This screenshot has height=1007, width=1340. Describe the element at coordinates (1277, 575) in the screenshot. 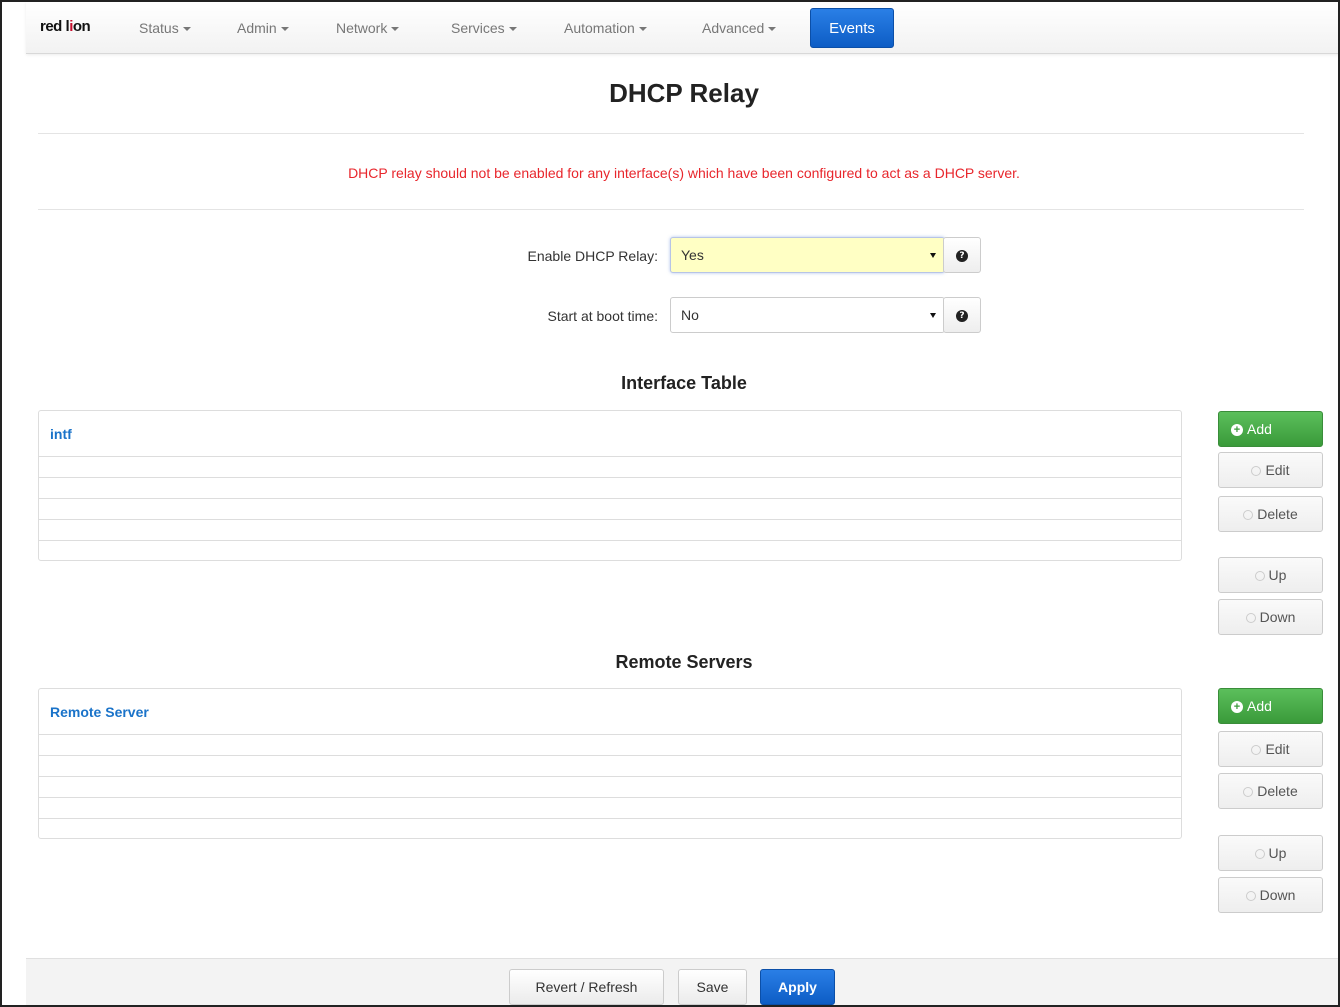

I see `interface-up-label: Up` at that location.